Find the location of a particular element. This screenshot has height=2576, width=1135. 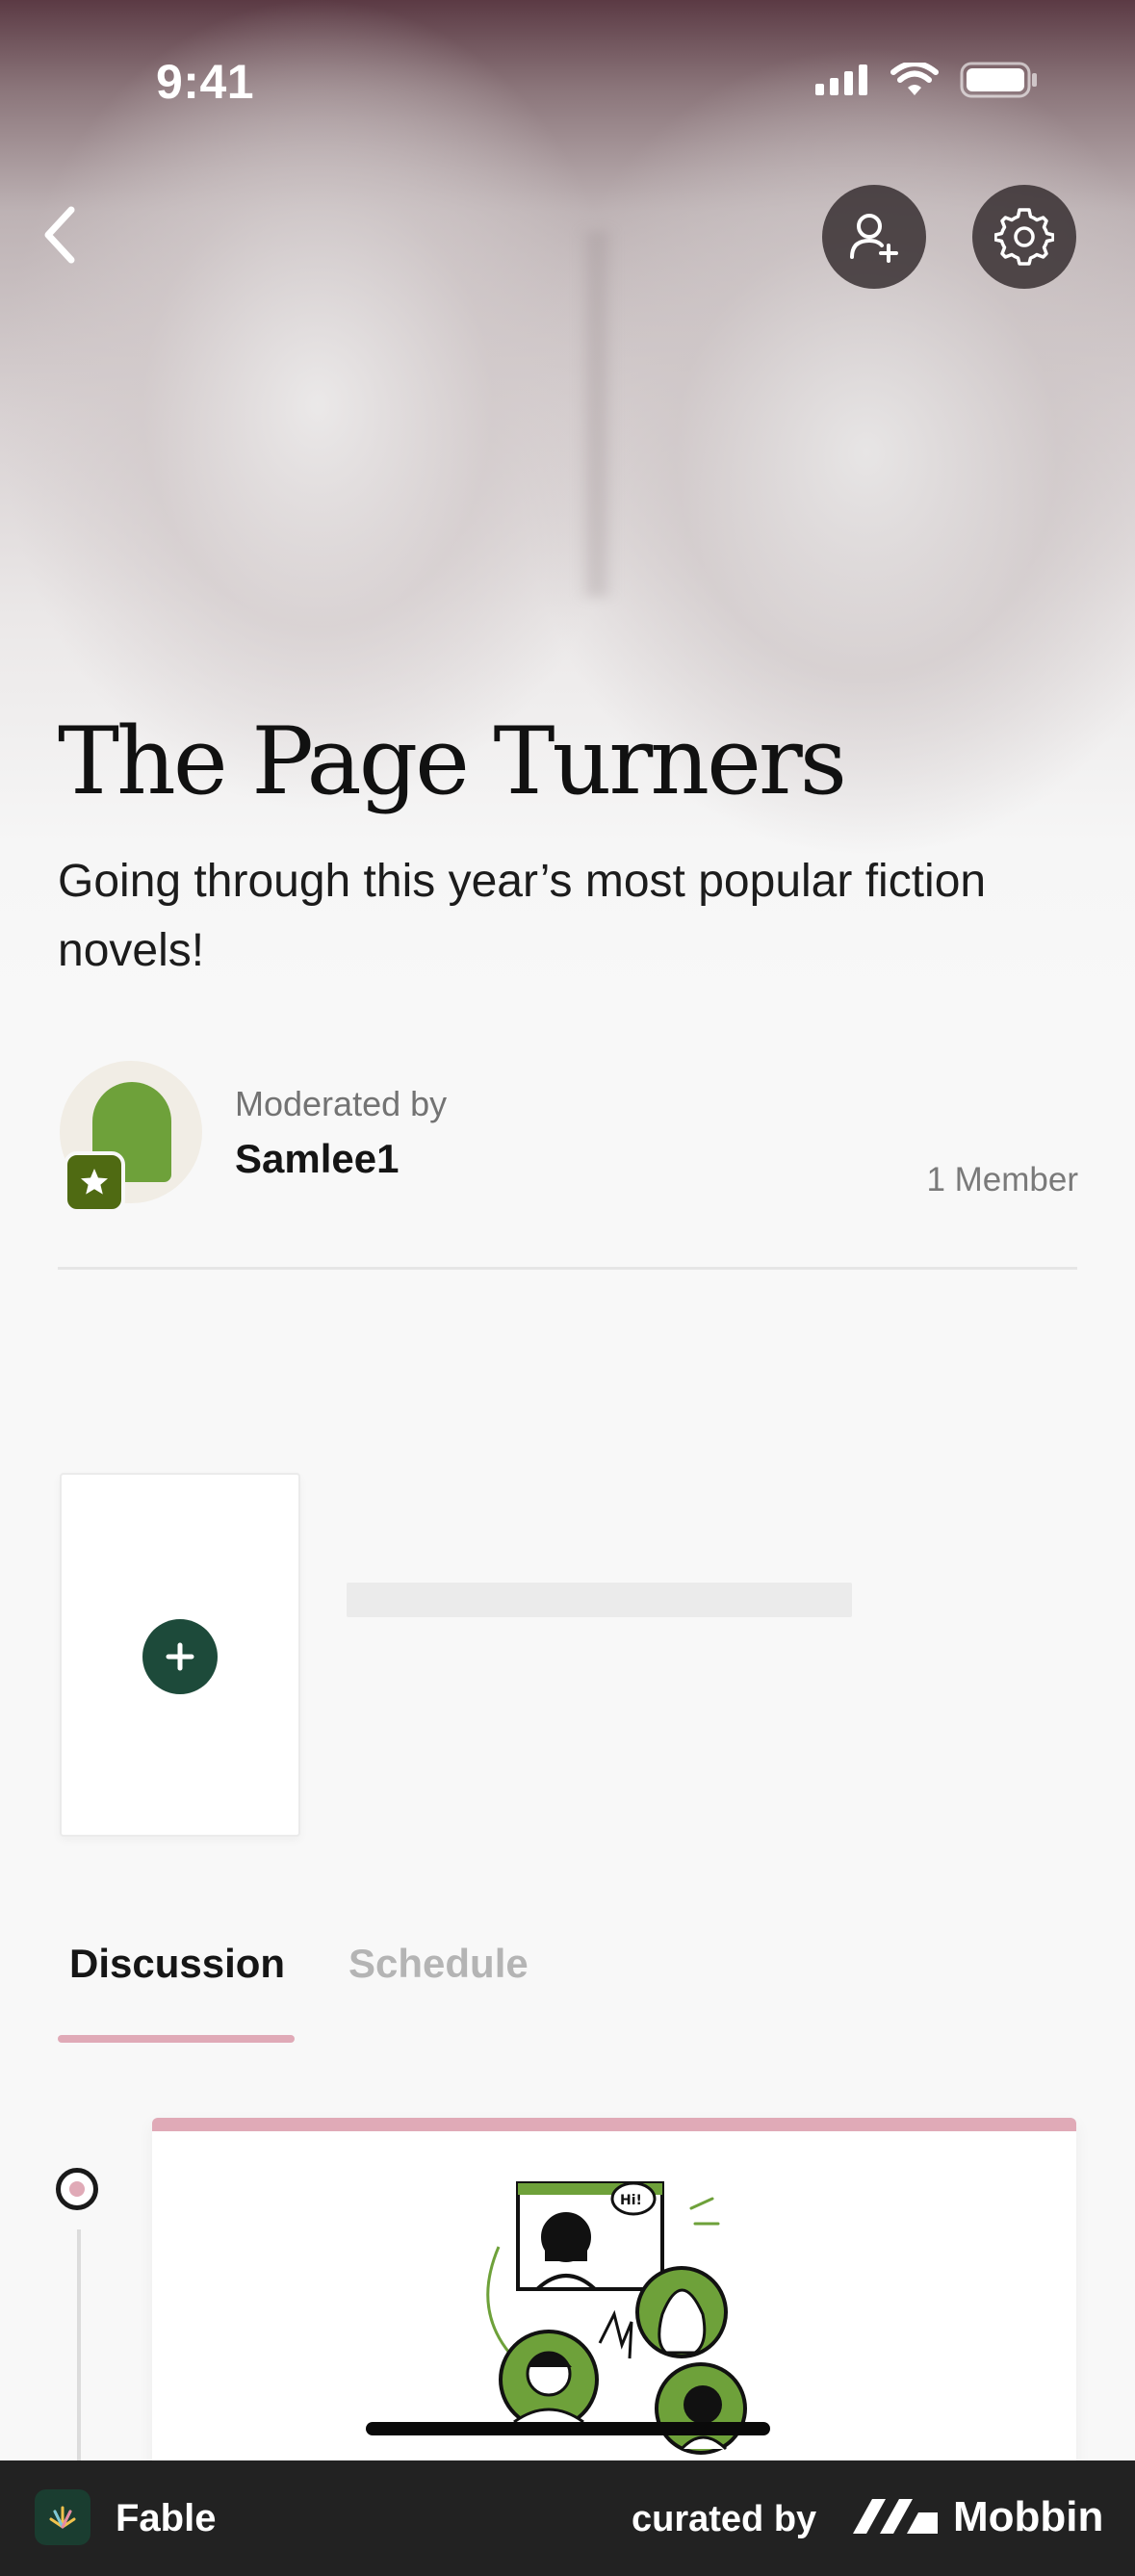

footer-brand: Mobbin is located at coordinates (1028, 2517).